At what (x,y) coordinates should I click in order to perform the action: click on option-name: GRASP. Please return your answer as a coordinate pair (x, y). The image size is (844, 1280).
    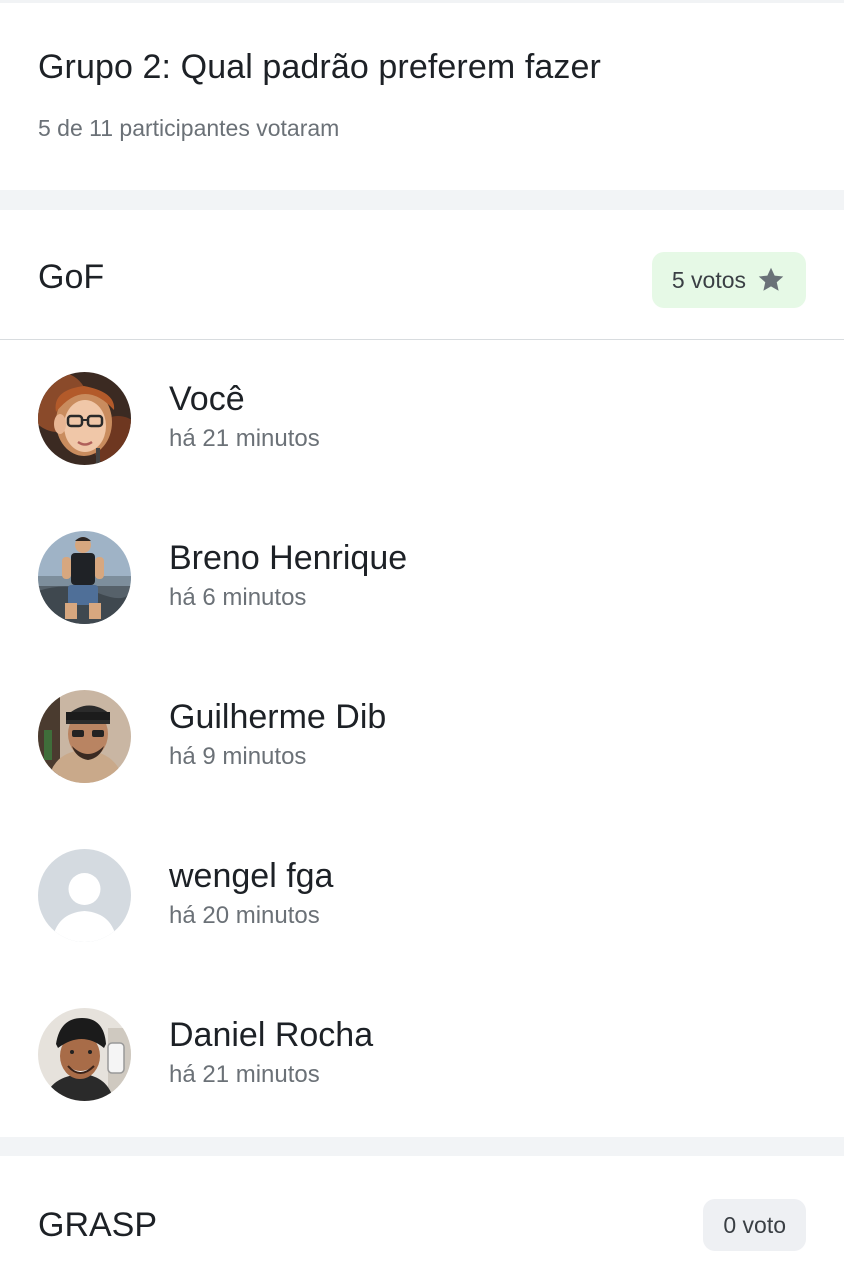
    Looking at the image, I should click on (98, 1225).